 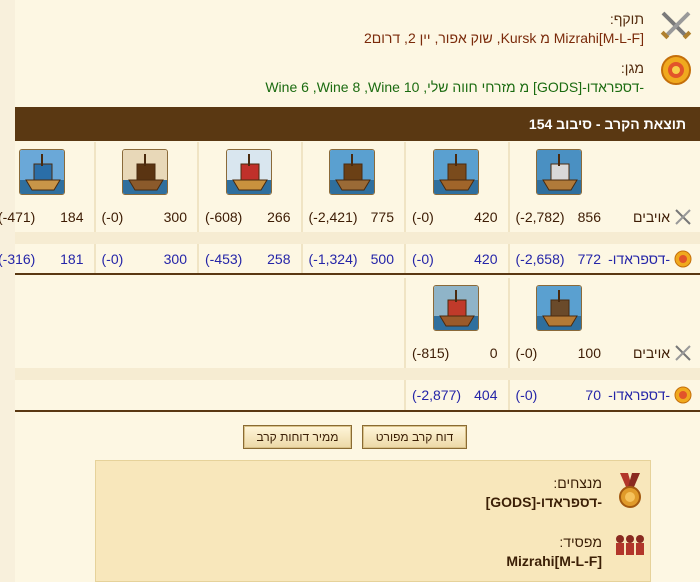 I want to click on ship-steam-ram-icon, so click(x=455, y=308).